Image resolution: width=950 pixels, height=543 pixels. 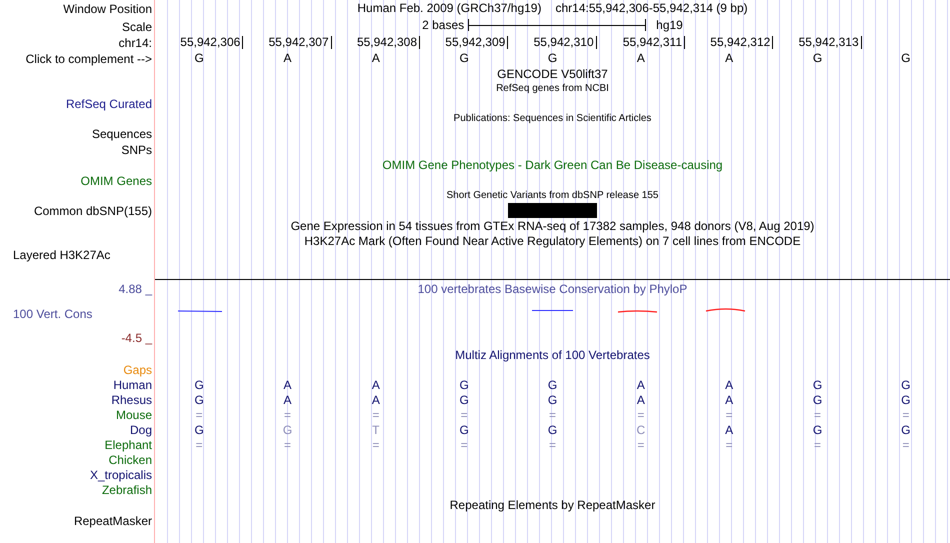 What do you see at coordinates (136, 289) in the screenshot?
I see `axis-max-label: 4.88 _` at bounding box center [136, 289].